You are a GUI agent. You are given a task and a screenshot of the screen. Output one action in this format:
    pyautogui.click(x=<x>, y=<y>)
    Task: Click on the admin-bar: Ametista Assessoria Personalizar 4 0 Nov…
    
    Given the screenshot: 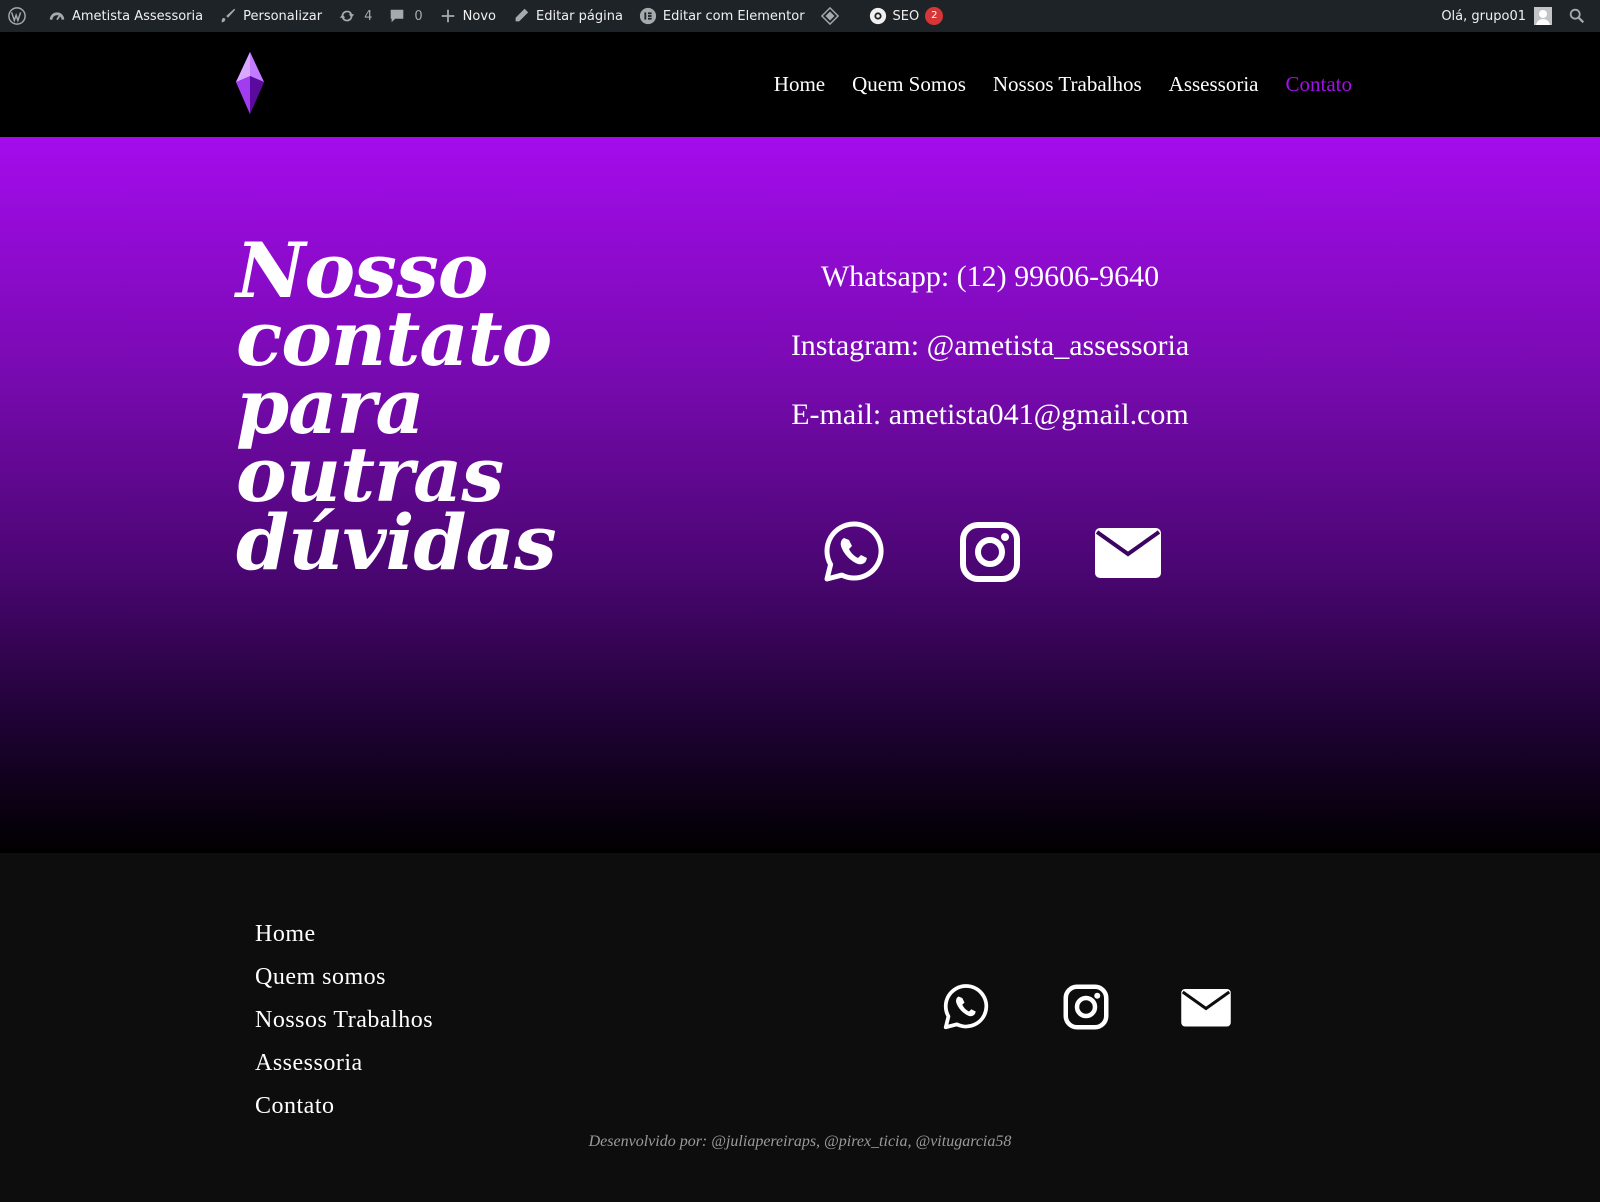 What is the action you would take?
    pyautogui.click(x=800, y=16)
    